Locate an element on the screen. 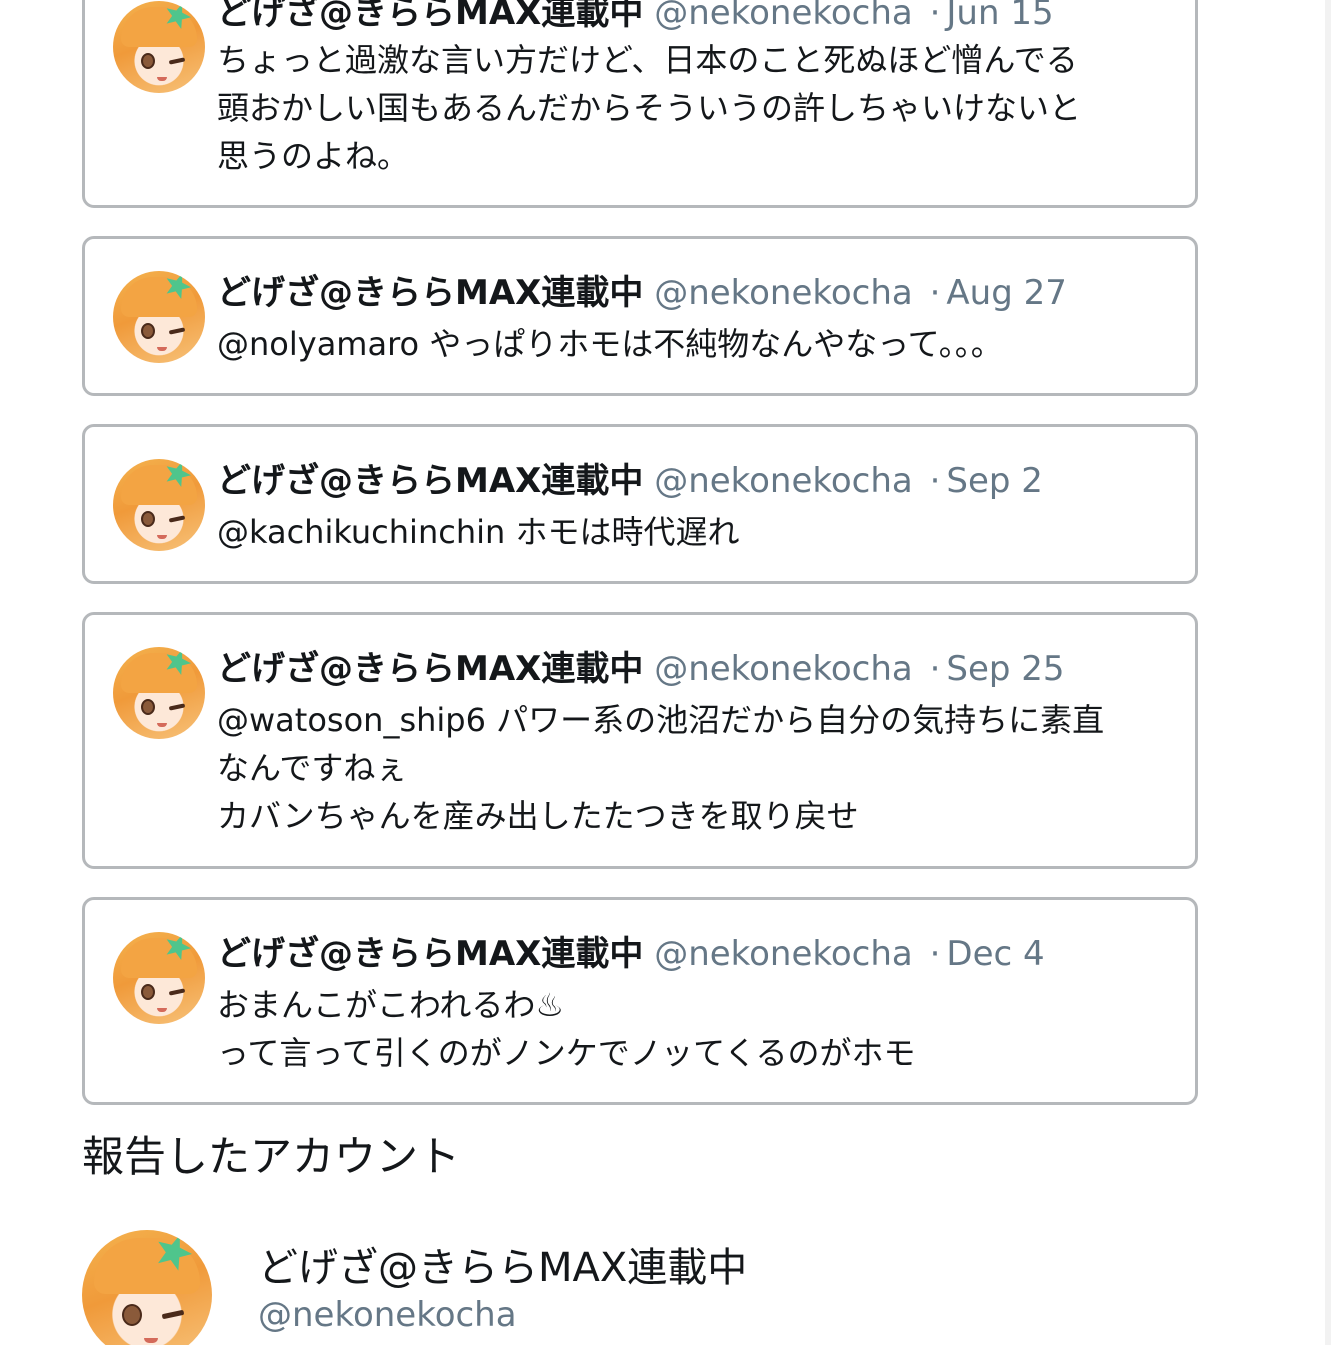 The width and height of the screenshot is (1331, 1345). tweet-text: おまんこがこわれるわ♨ って言って引くのがノンケでノッてくるのがホモ is located at coordinates (697, 1029).